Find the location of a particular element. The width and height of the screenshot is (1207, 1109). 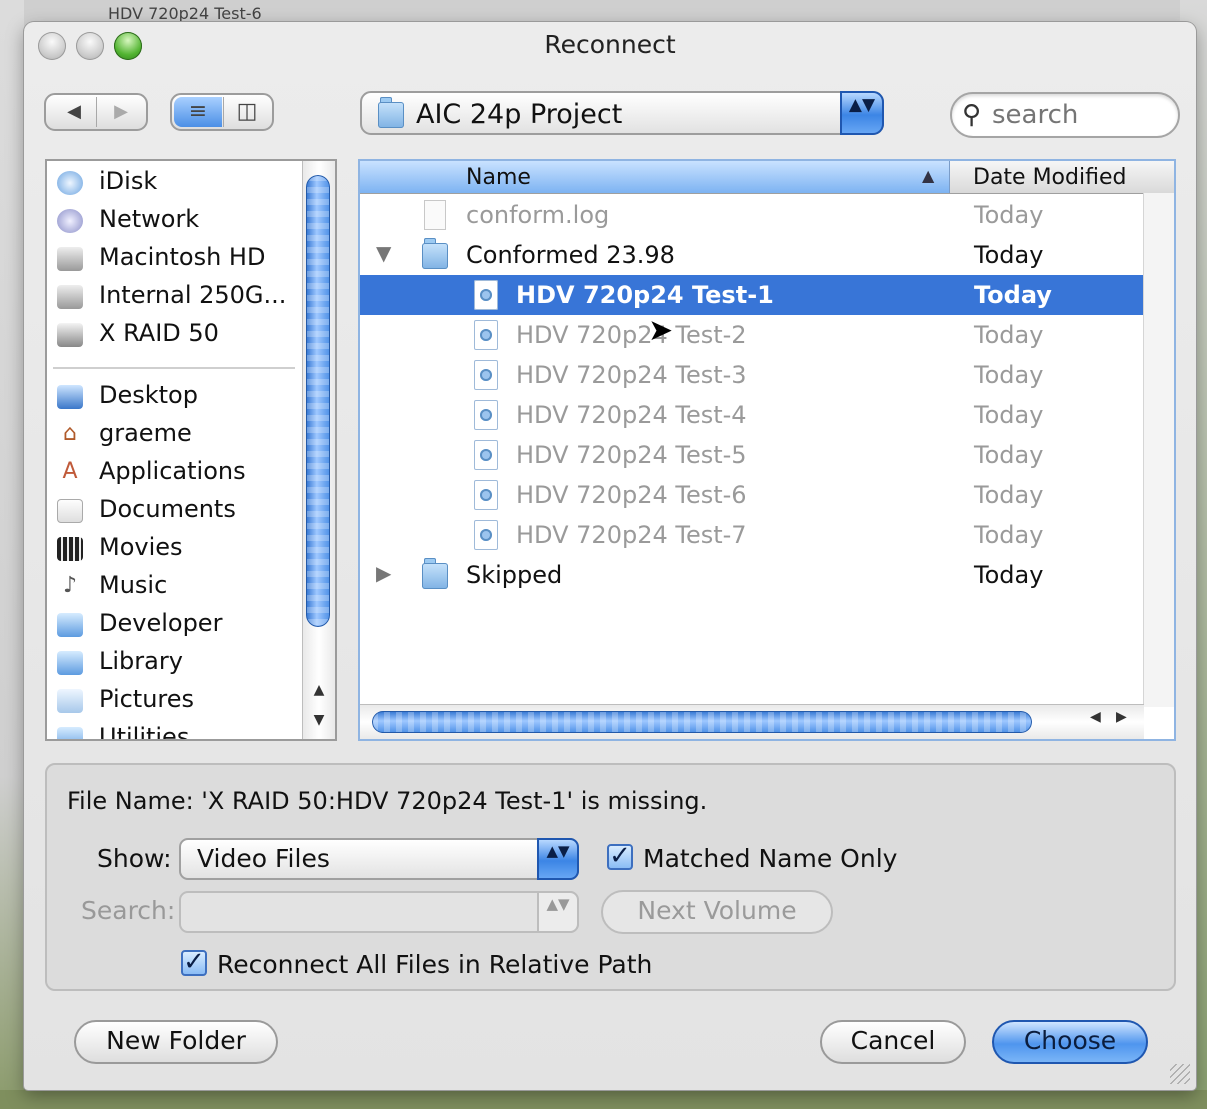

file-row-hdv-test-2: HDV 720p24 Test-2 Today is located at coordinates (752, 335).